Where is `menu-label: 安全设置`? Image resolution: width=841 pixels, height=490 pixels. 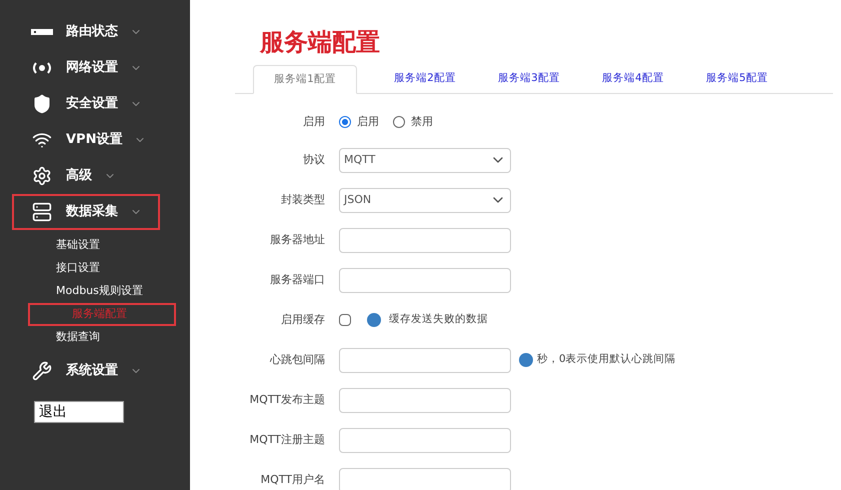
menu-label: 安全设置 is located at coordinates (92, 104).